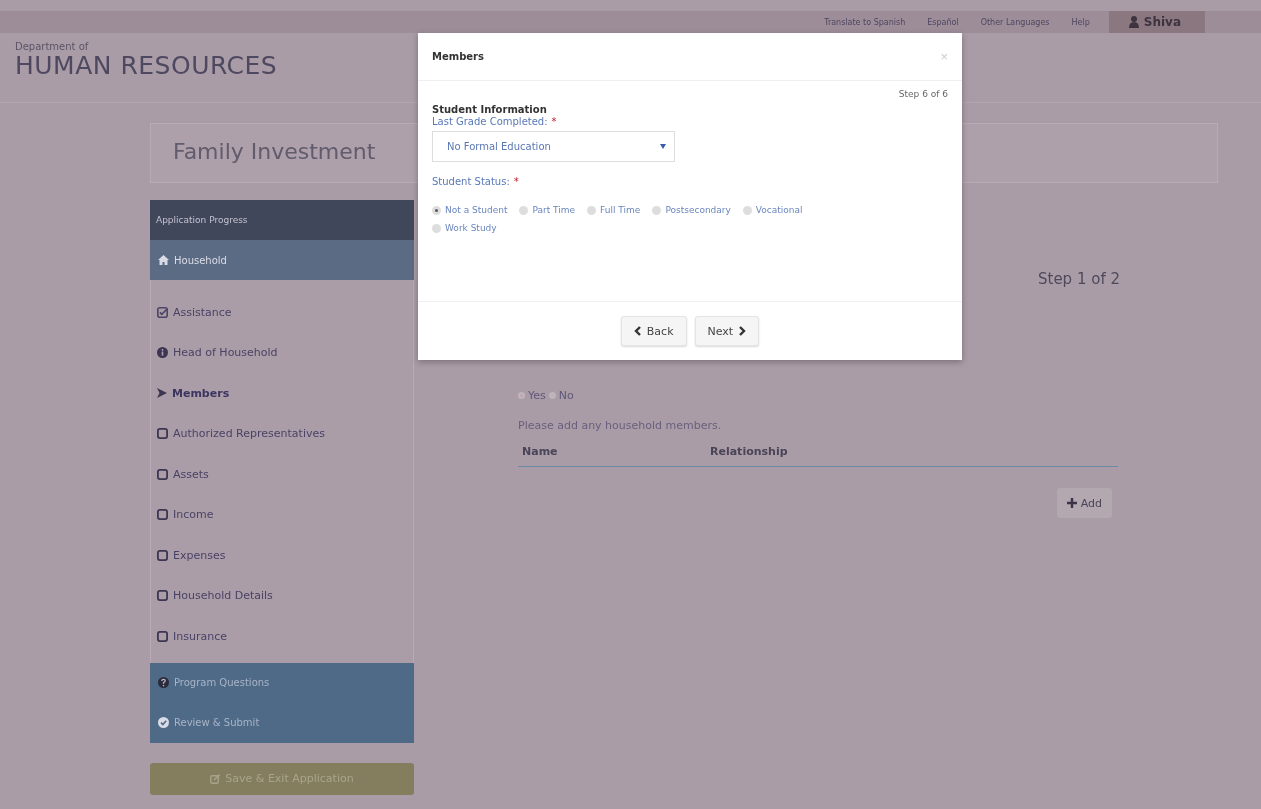 The width and height of the screenshot is (1261, 809). What do you see at coordinates (282, 433) in the screenshot?
I see `sidebar-step-item: Authorized Representatives` at bounding box center [282, 433].